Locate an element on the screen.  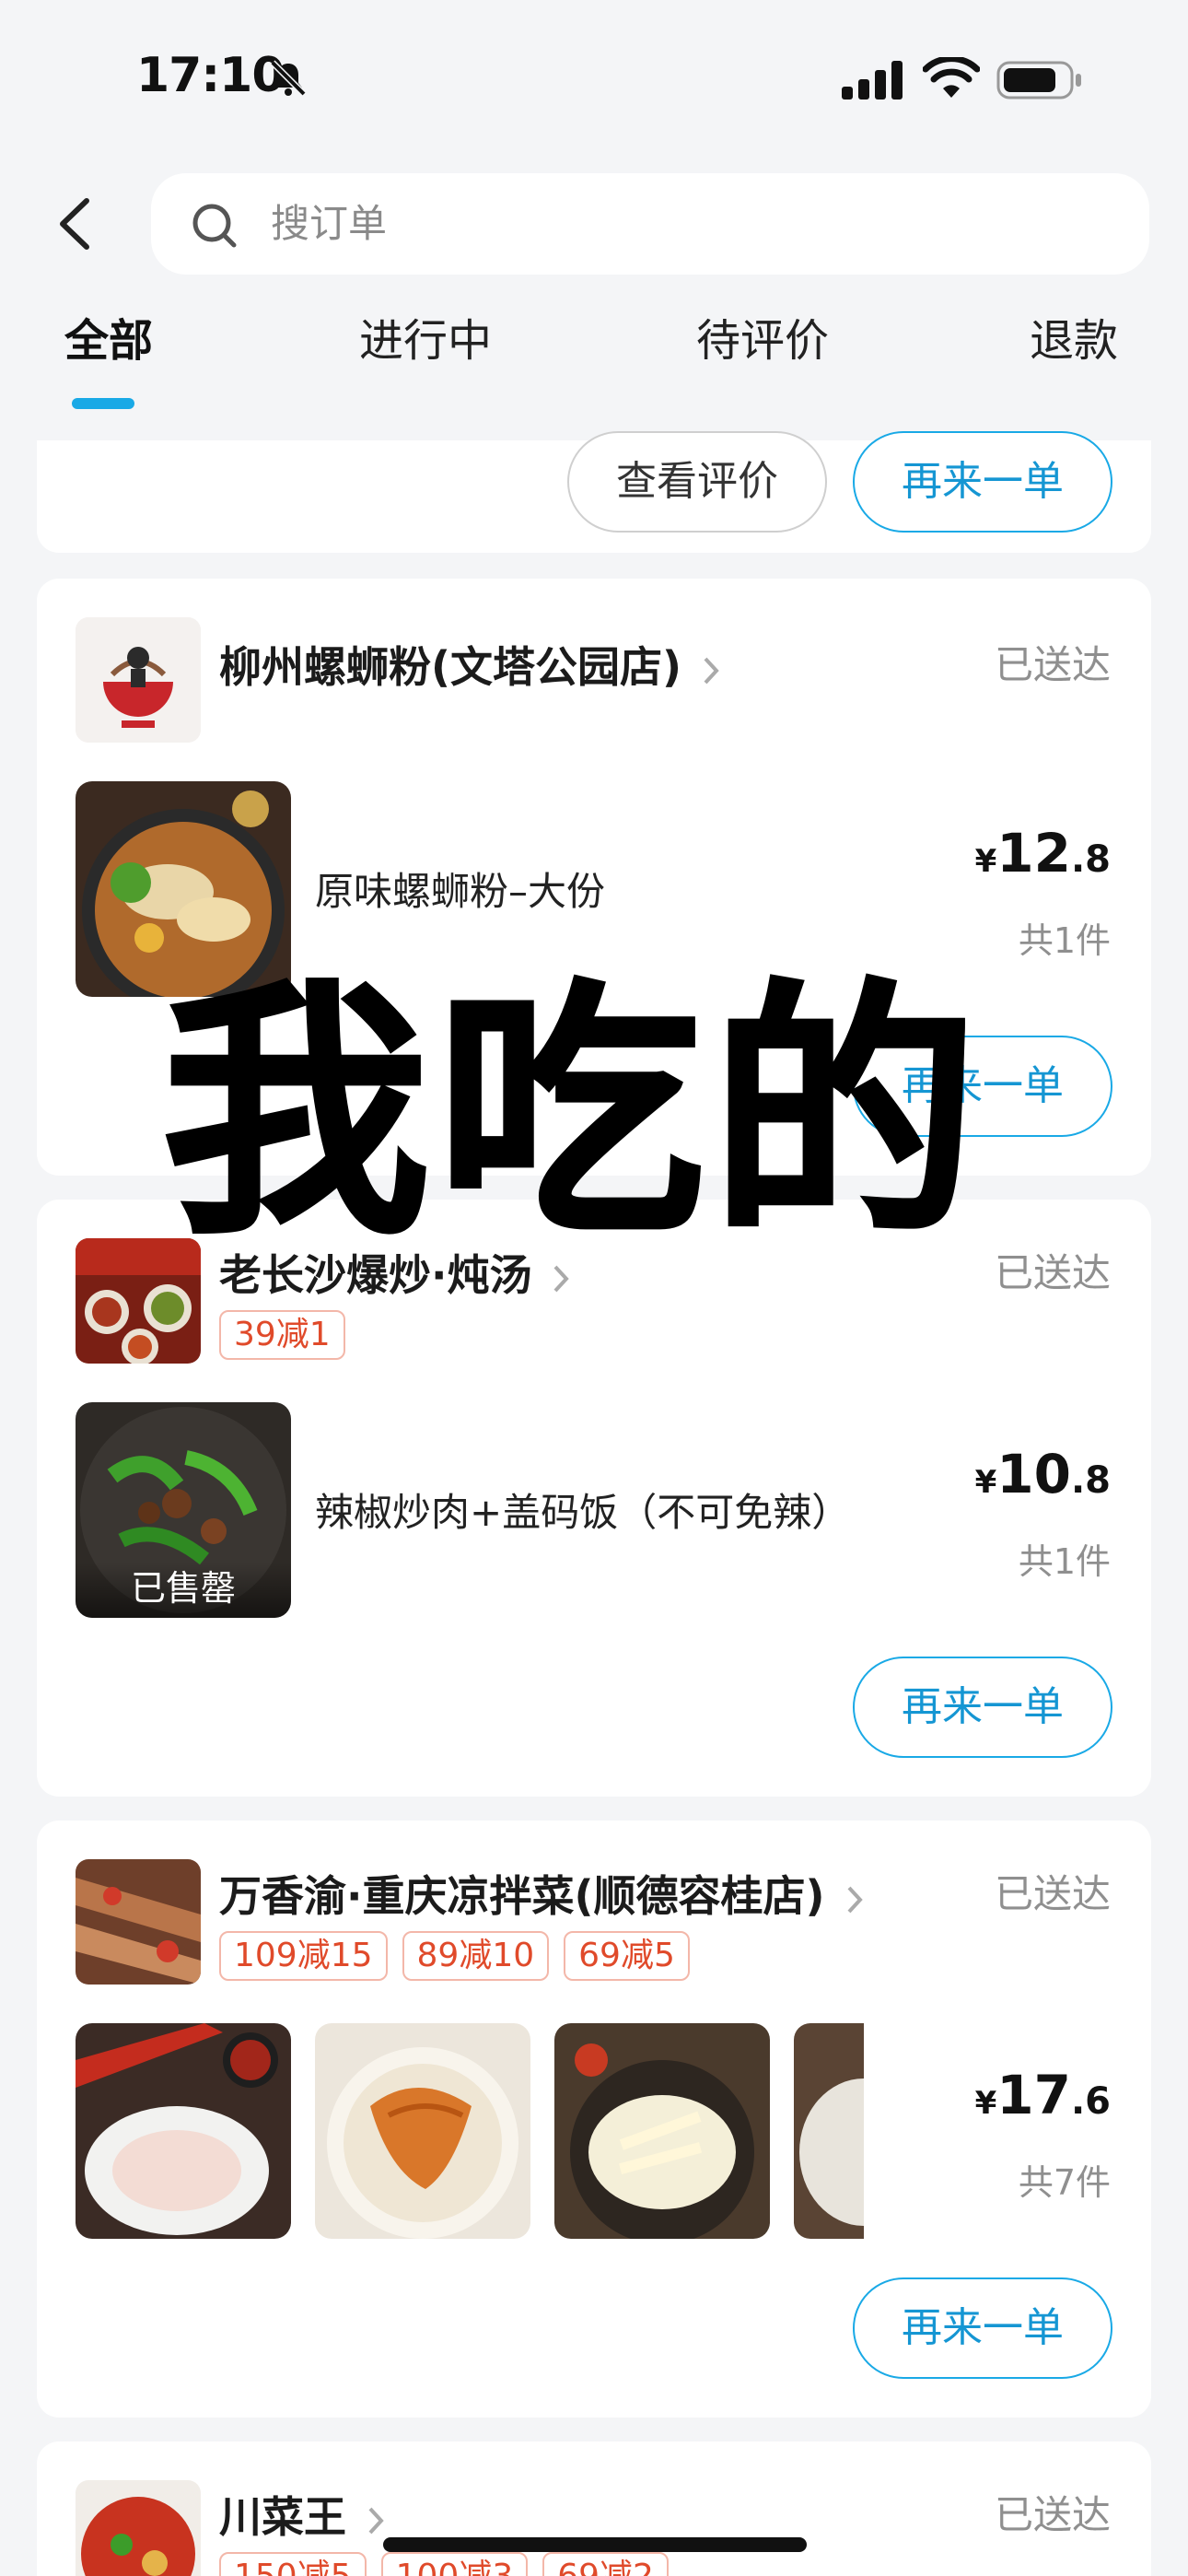
coupon-list: 109减15 89减10 69减5 is located at coordinates (454, 1956).